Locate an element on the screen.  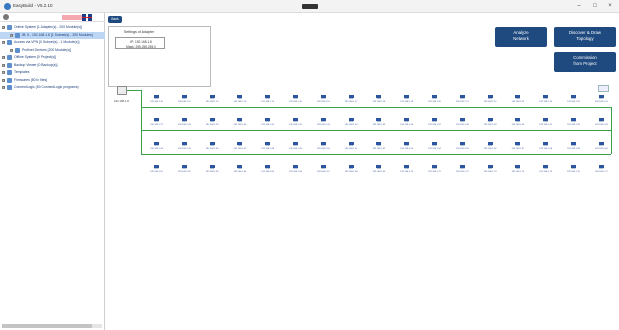
commission-project-button: Commission from Project is located at coordinates (585, 62).